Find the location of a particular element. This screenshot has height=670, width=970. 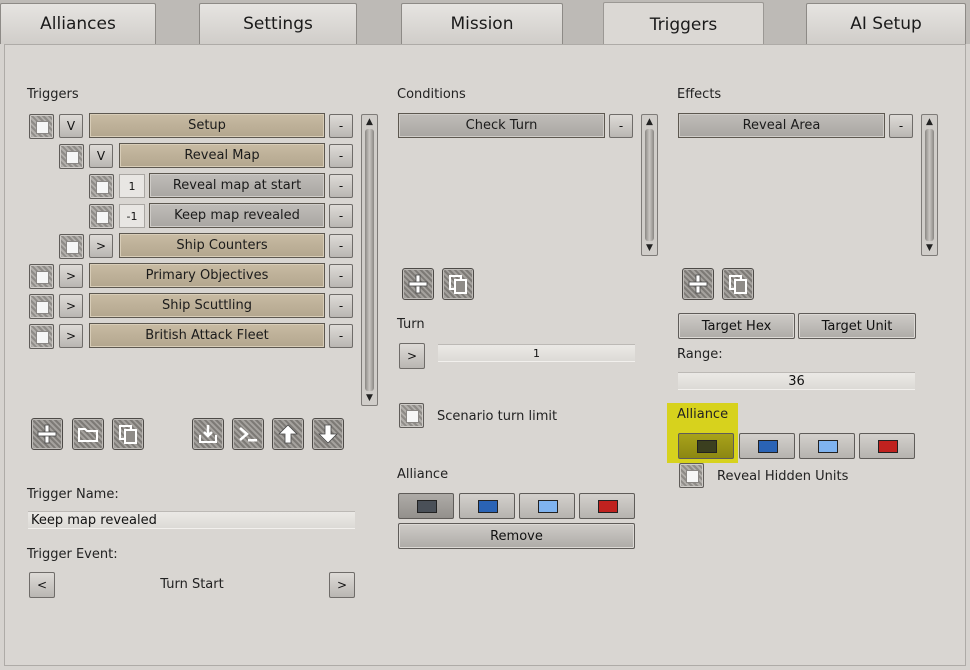

condition-alliance-swatch-red is located at coordinates (607, 506).